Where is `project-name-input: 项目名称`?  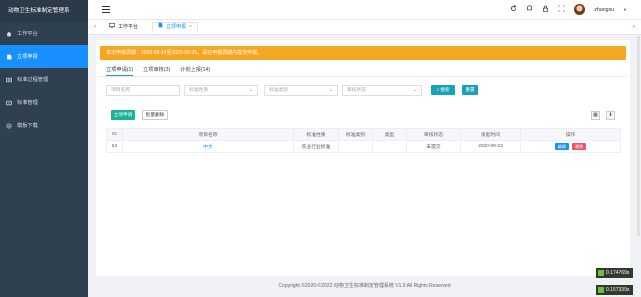 project-name-input: 项目名称 is located at coordinates (143, 90).